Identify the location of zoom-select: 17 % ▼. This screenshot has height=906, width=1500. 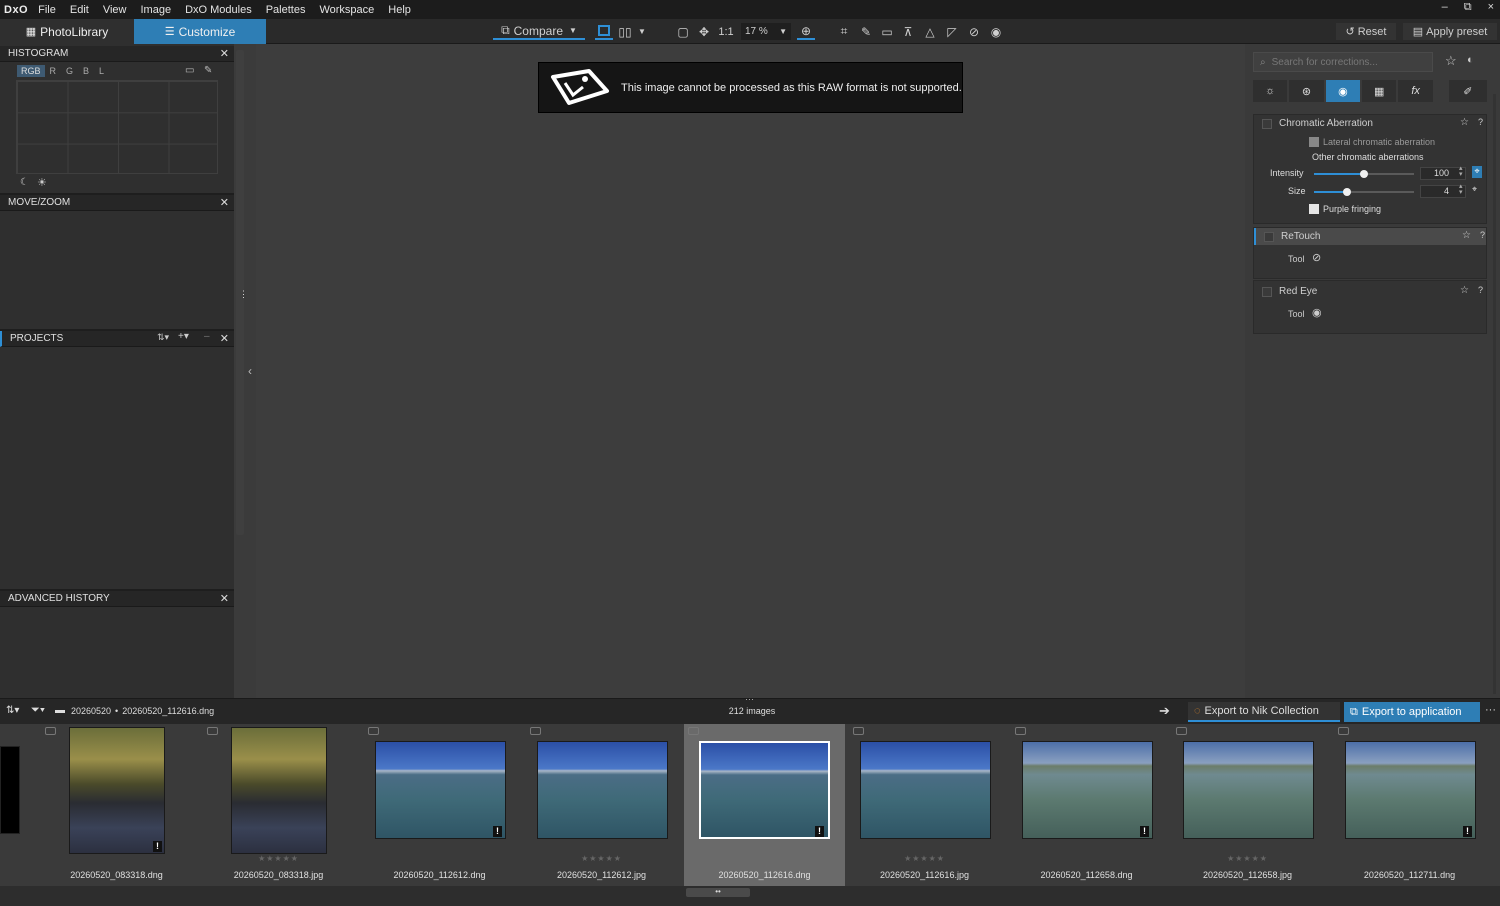
(766, 31).